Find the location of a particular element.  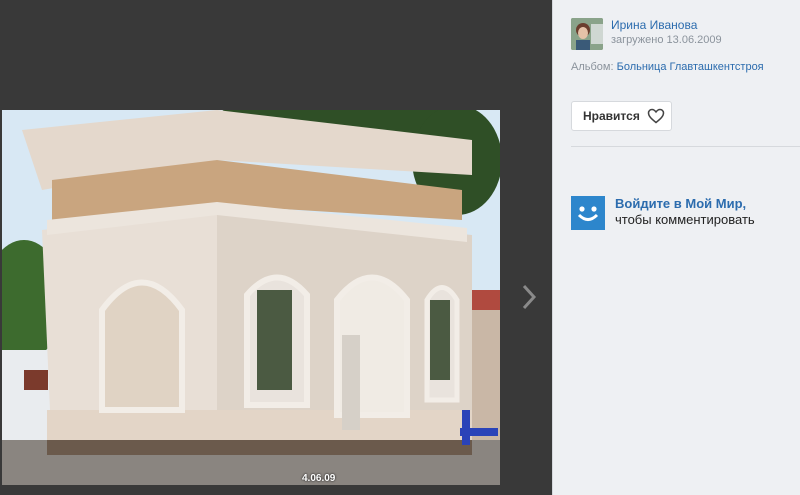

moy-mir-logo is located at coordinates (588, 213).